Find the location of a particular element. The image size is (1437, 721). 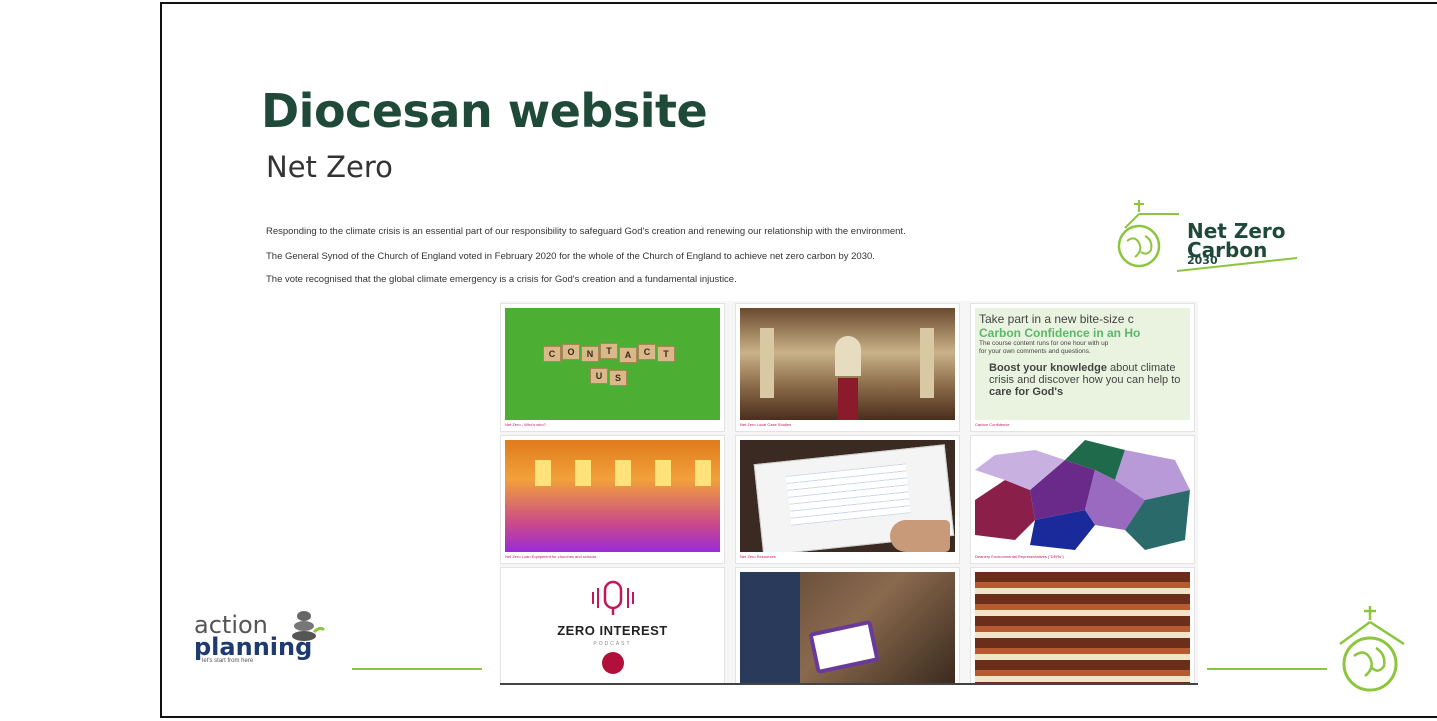

church-interior-image is located at coordinates (847, 364).